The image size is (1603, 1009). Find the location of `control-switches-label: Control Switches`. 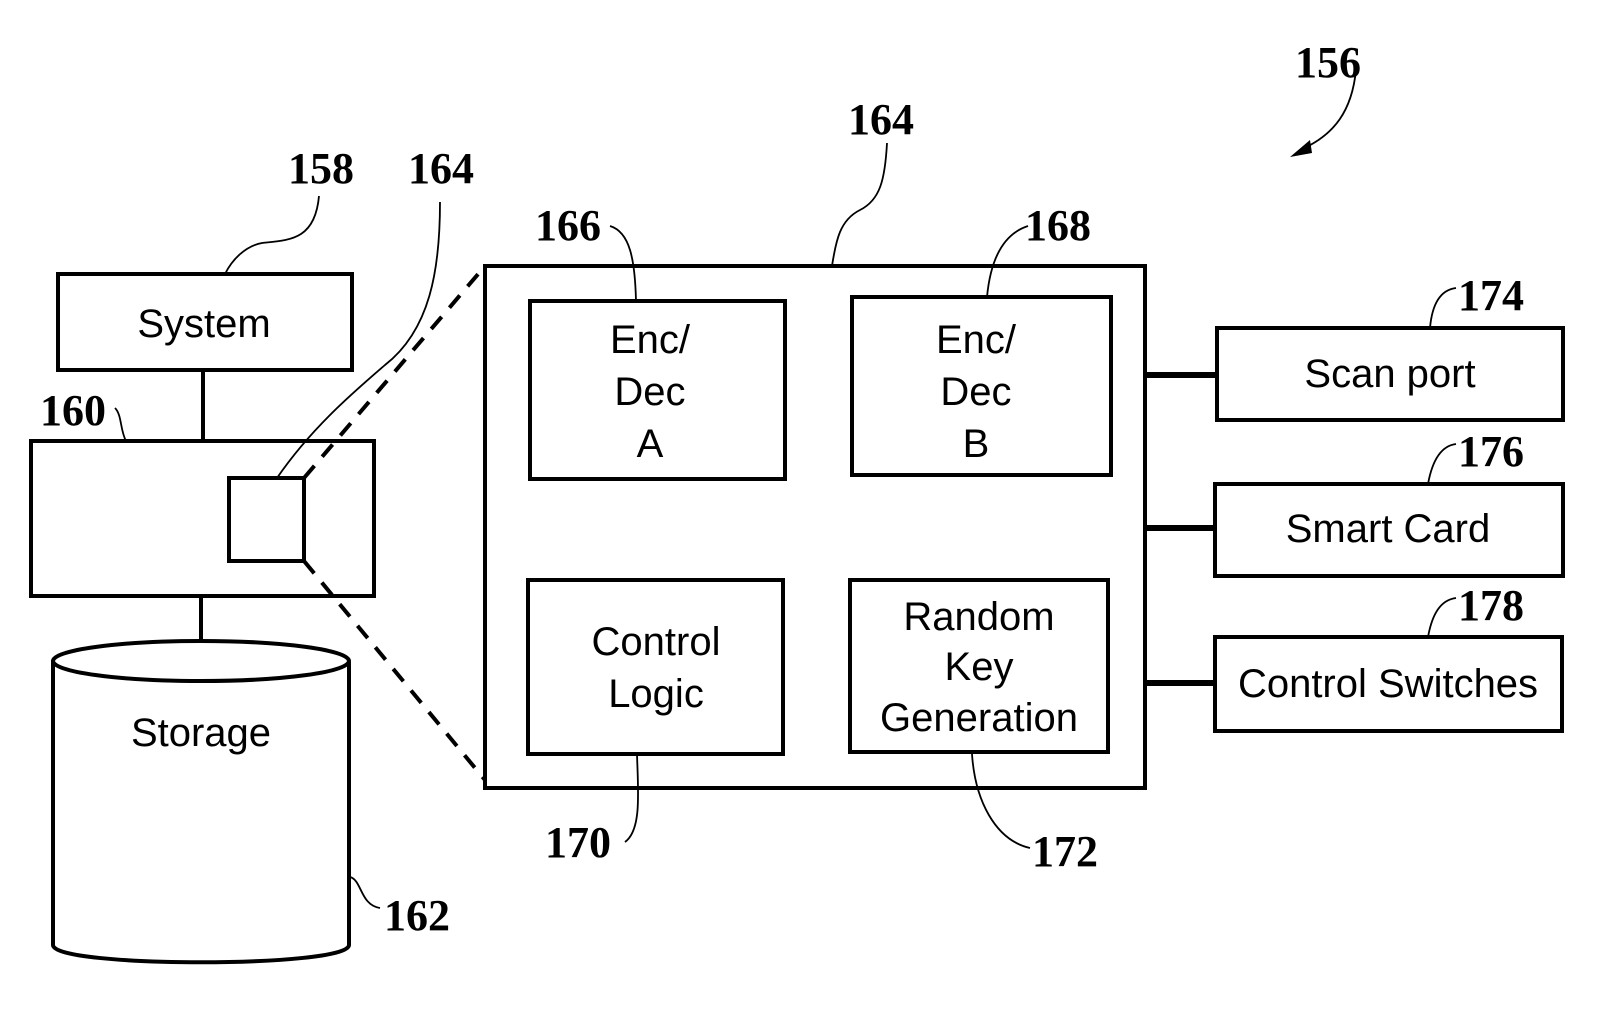

control-switches-label: Control Switches is located at coordinates (1388, 684).